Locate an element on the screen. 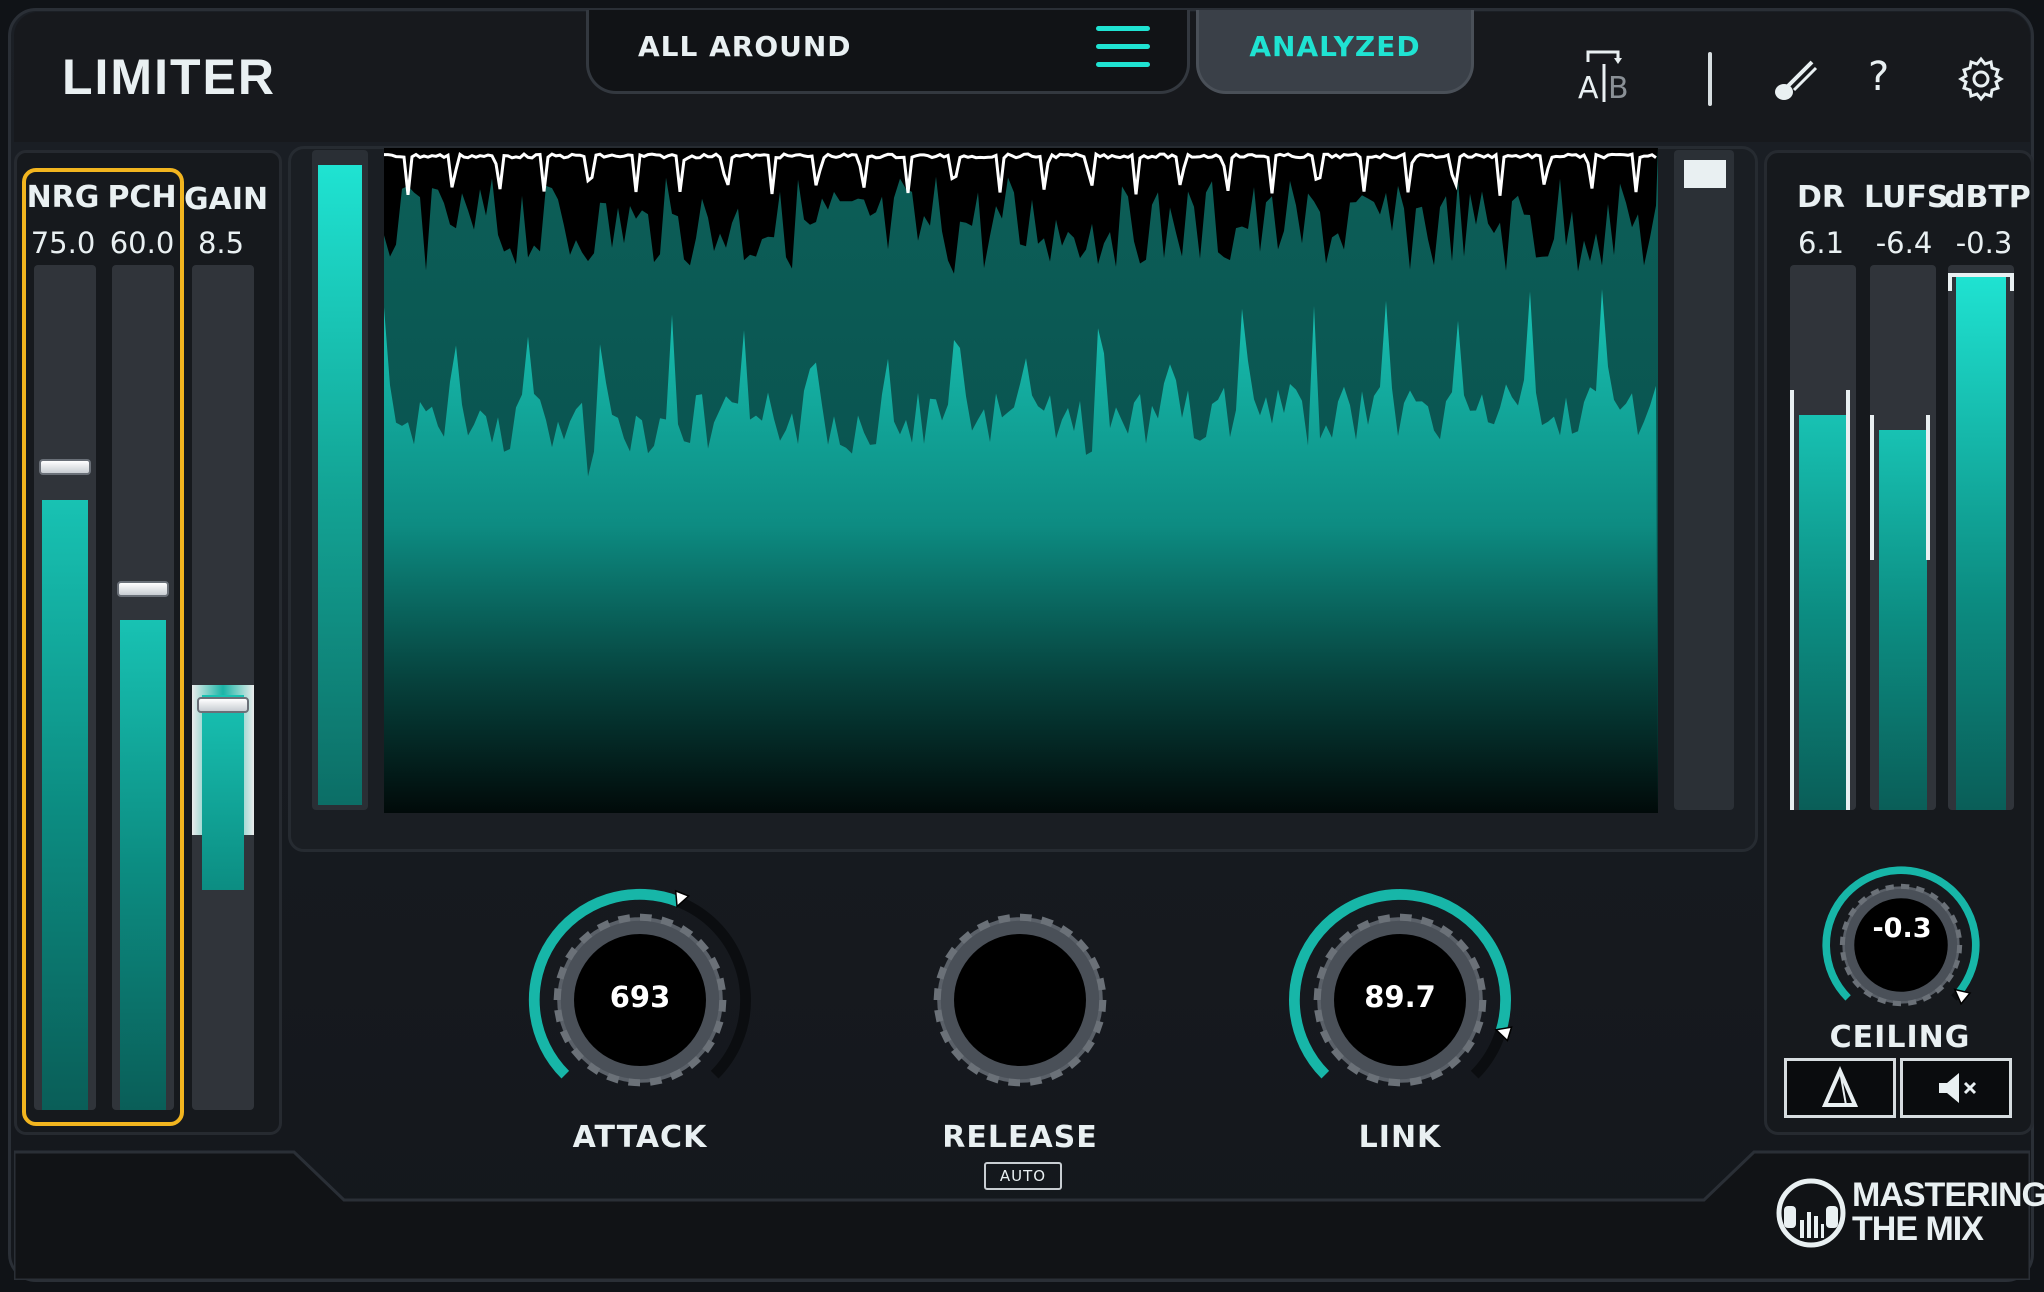  analyzed-label: ANALYZED is located at coordinates (1335, 46).